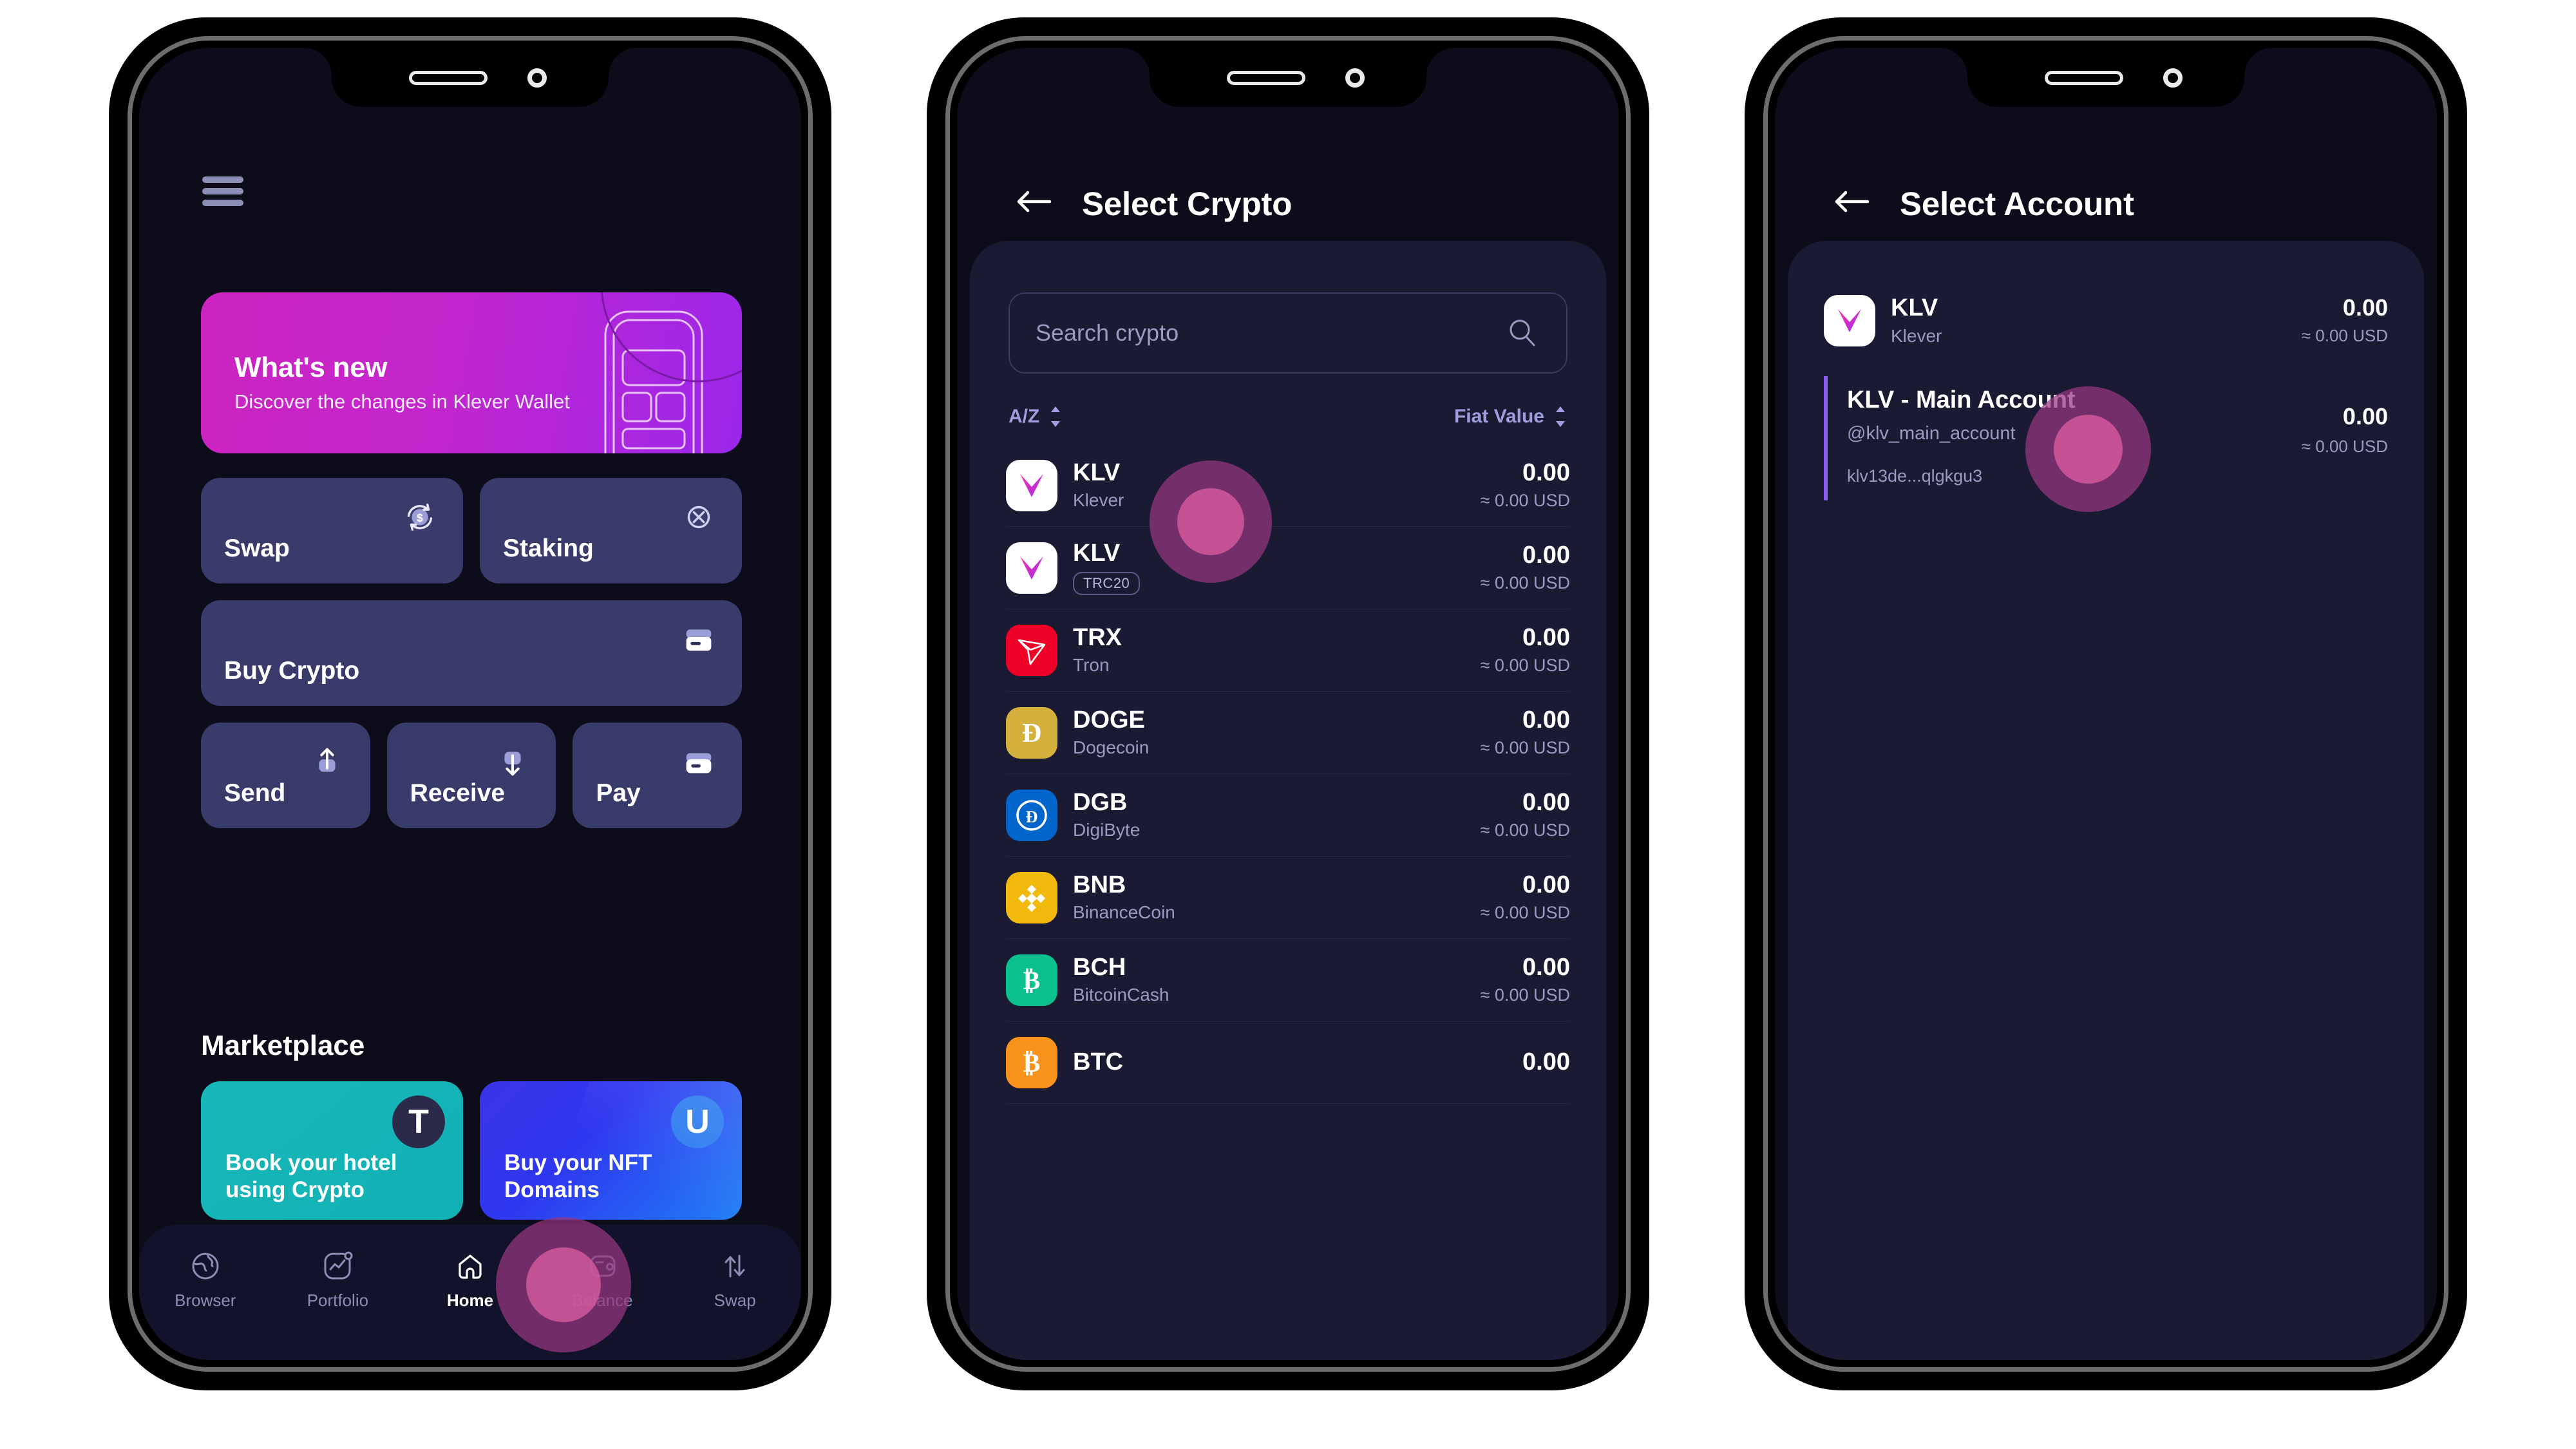 This screenshot has height=1449, width=2576. What do you see at coordinates (332, 530) in the screenshot?
I see `swap-tile: $ Swap` at bounding box center [332, 530].